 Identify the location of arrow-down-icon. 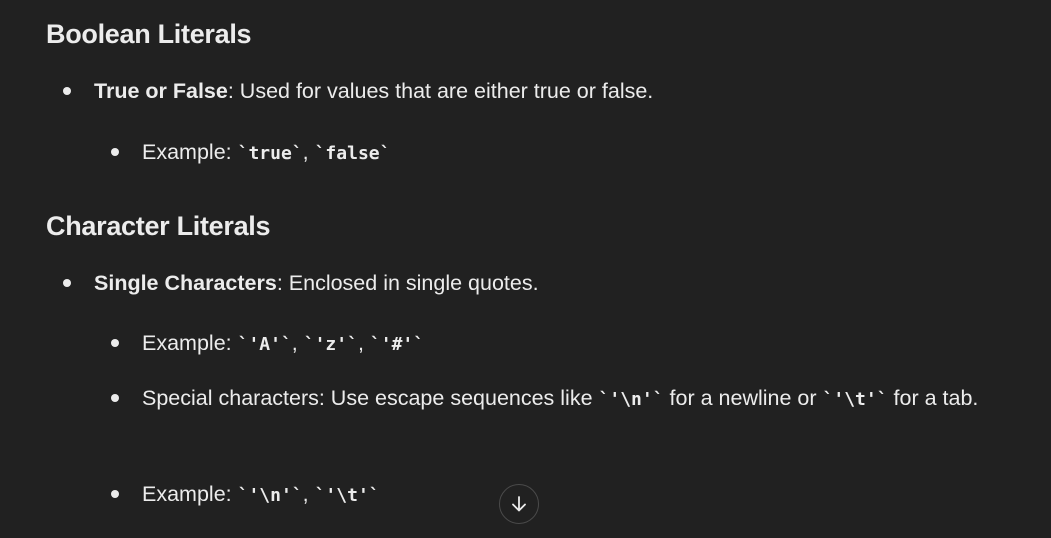
(519, 504).